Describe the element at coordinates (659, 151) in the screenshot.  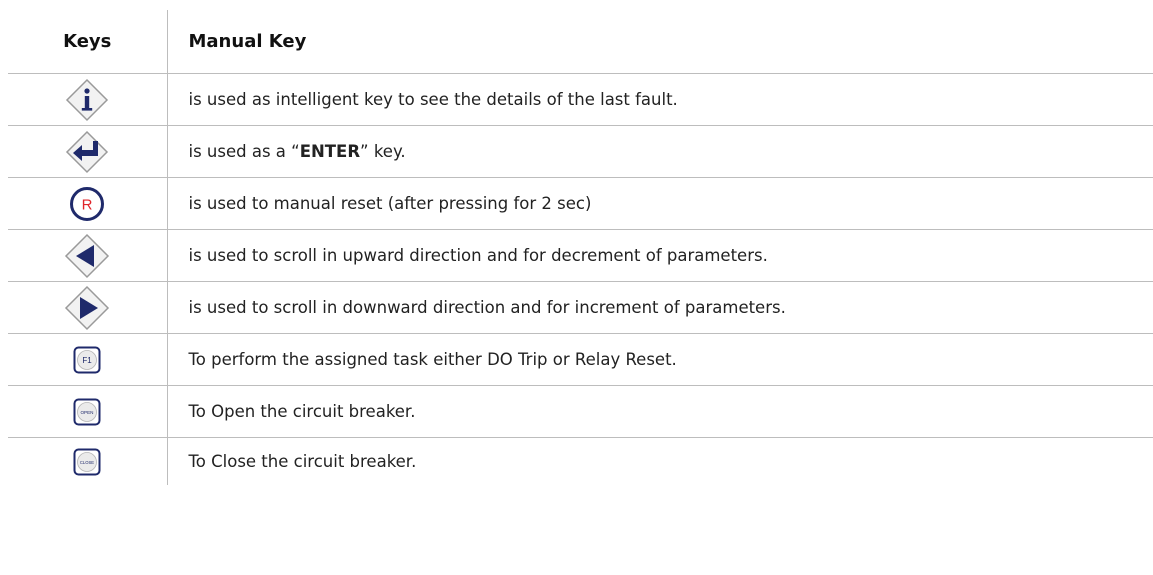
I see `key-description: is used as a “ENTER” key.` at that location.